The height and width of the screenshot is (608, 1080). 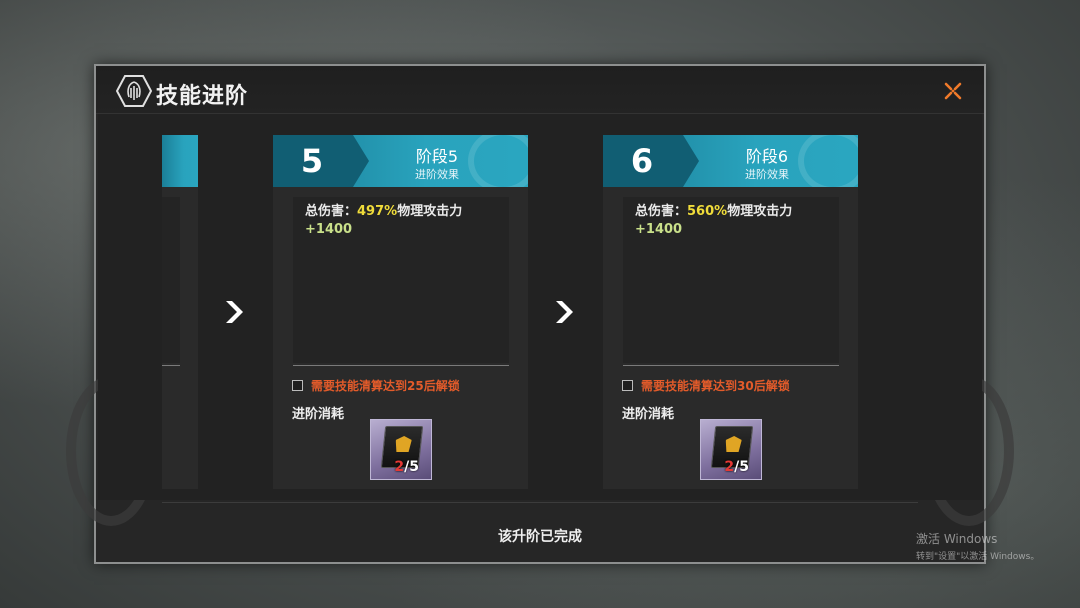 I want to click on stage-title: 阶段6, so click(x=767, y=156).